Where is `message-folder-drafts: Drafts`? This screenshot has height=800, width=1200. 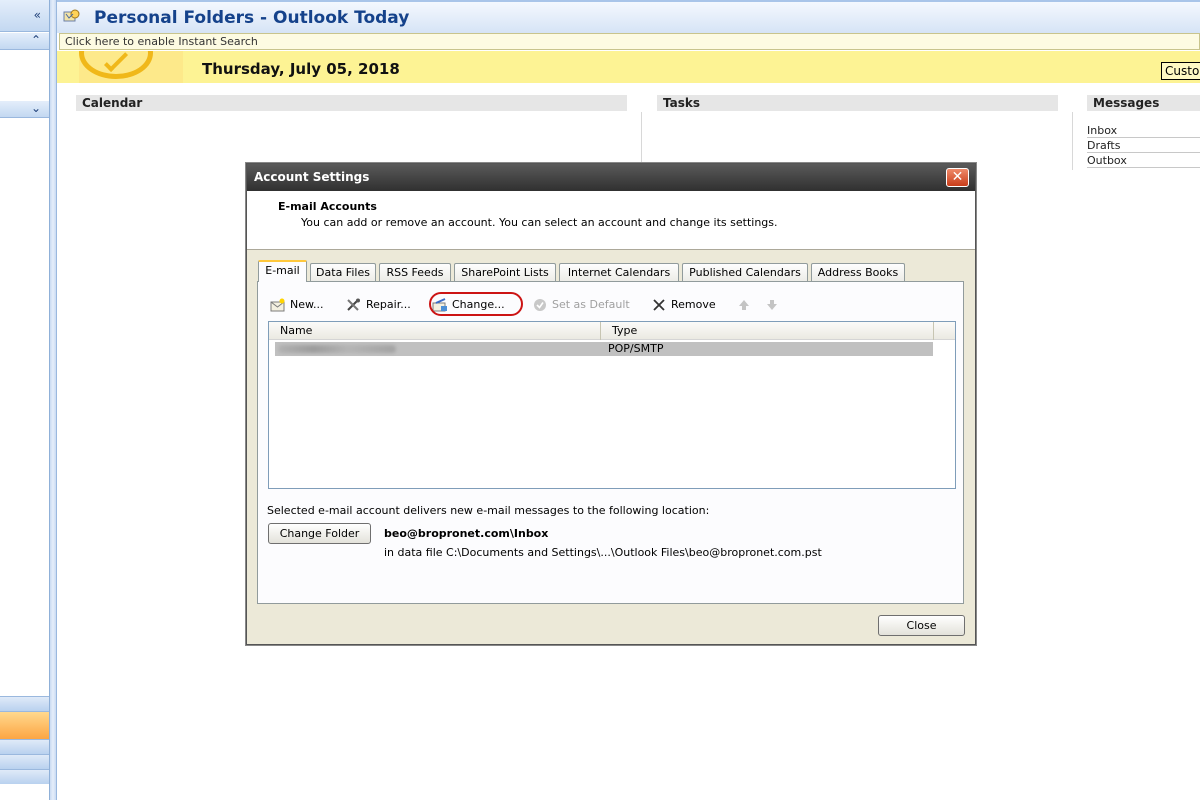
message-folder-drafts: Drafts is located at coordinates (1143, 145).